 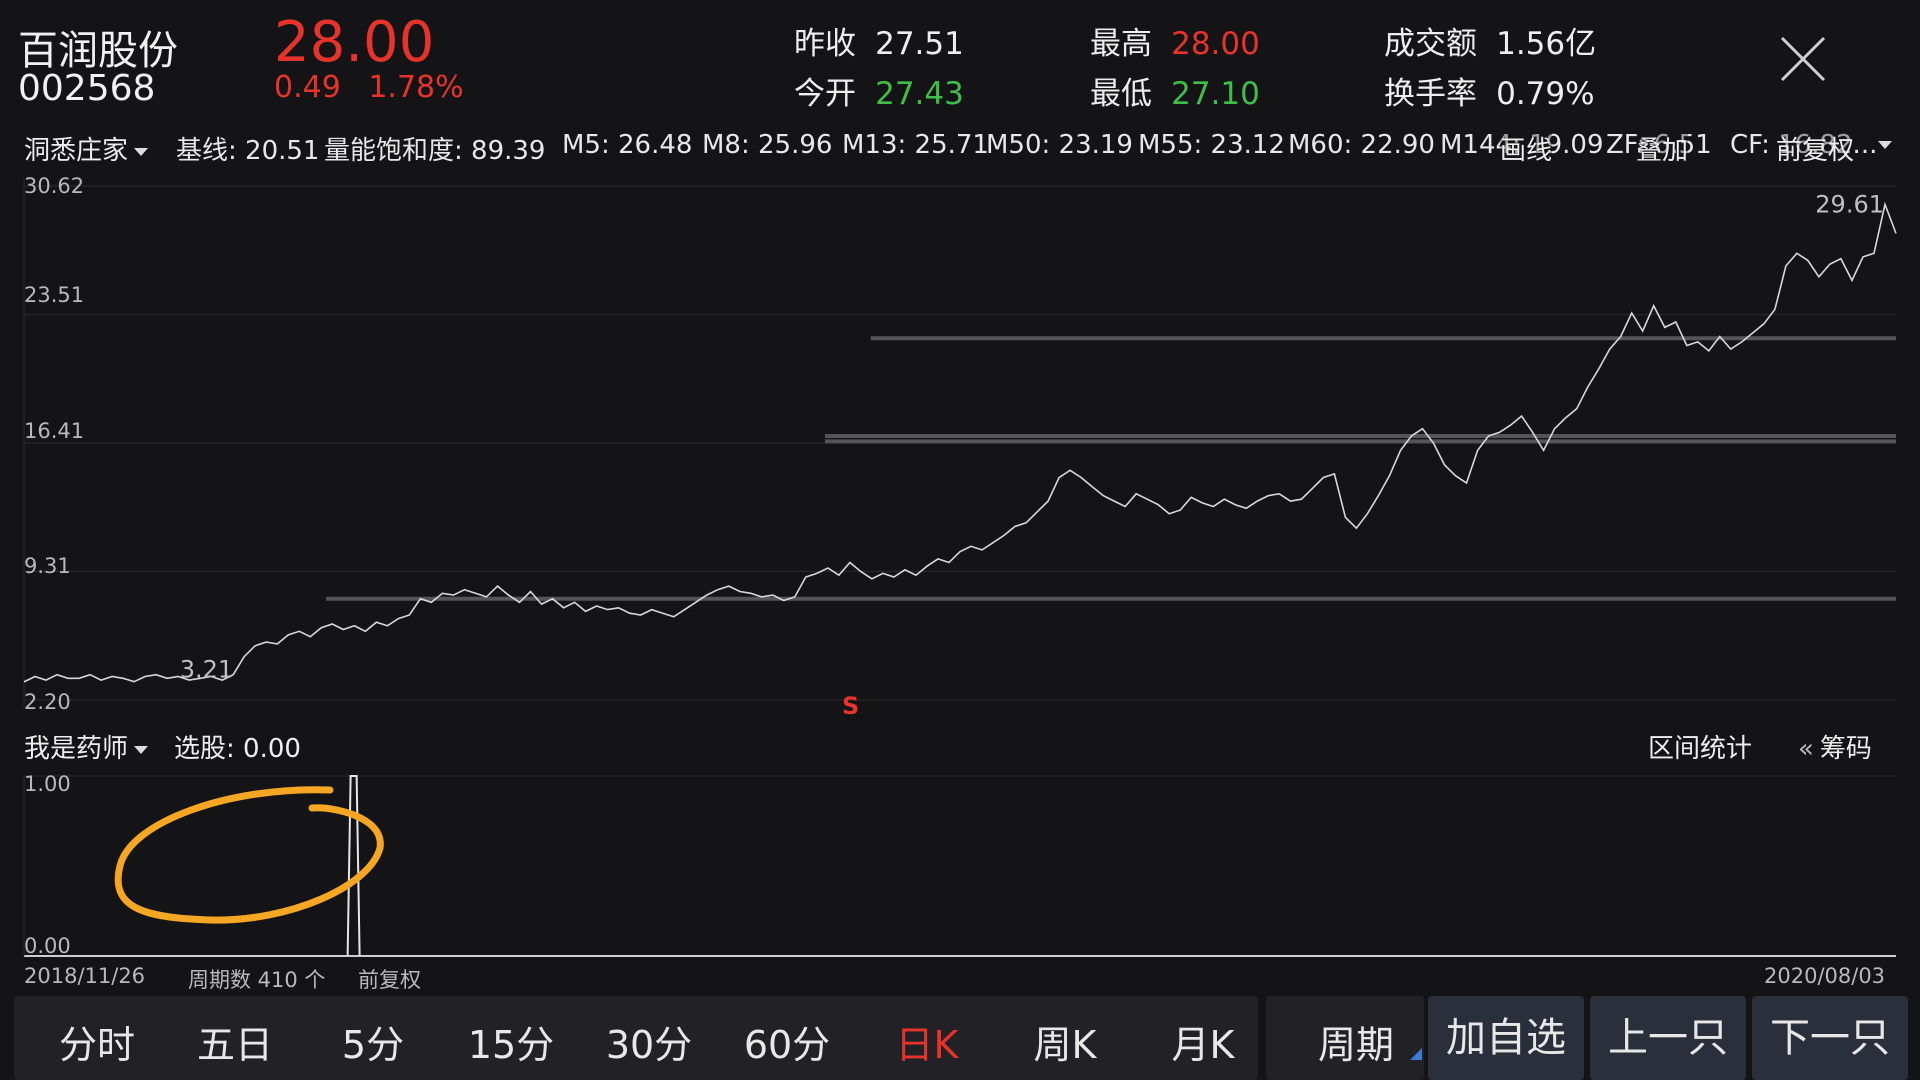 I want to click on tab-five-day: 五日, so click(x=235, y=1041).